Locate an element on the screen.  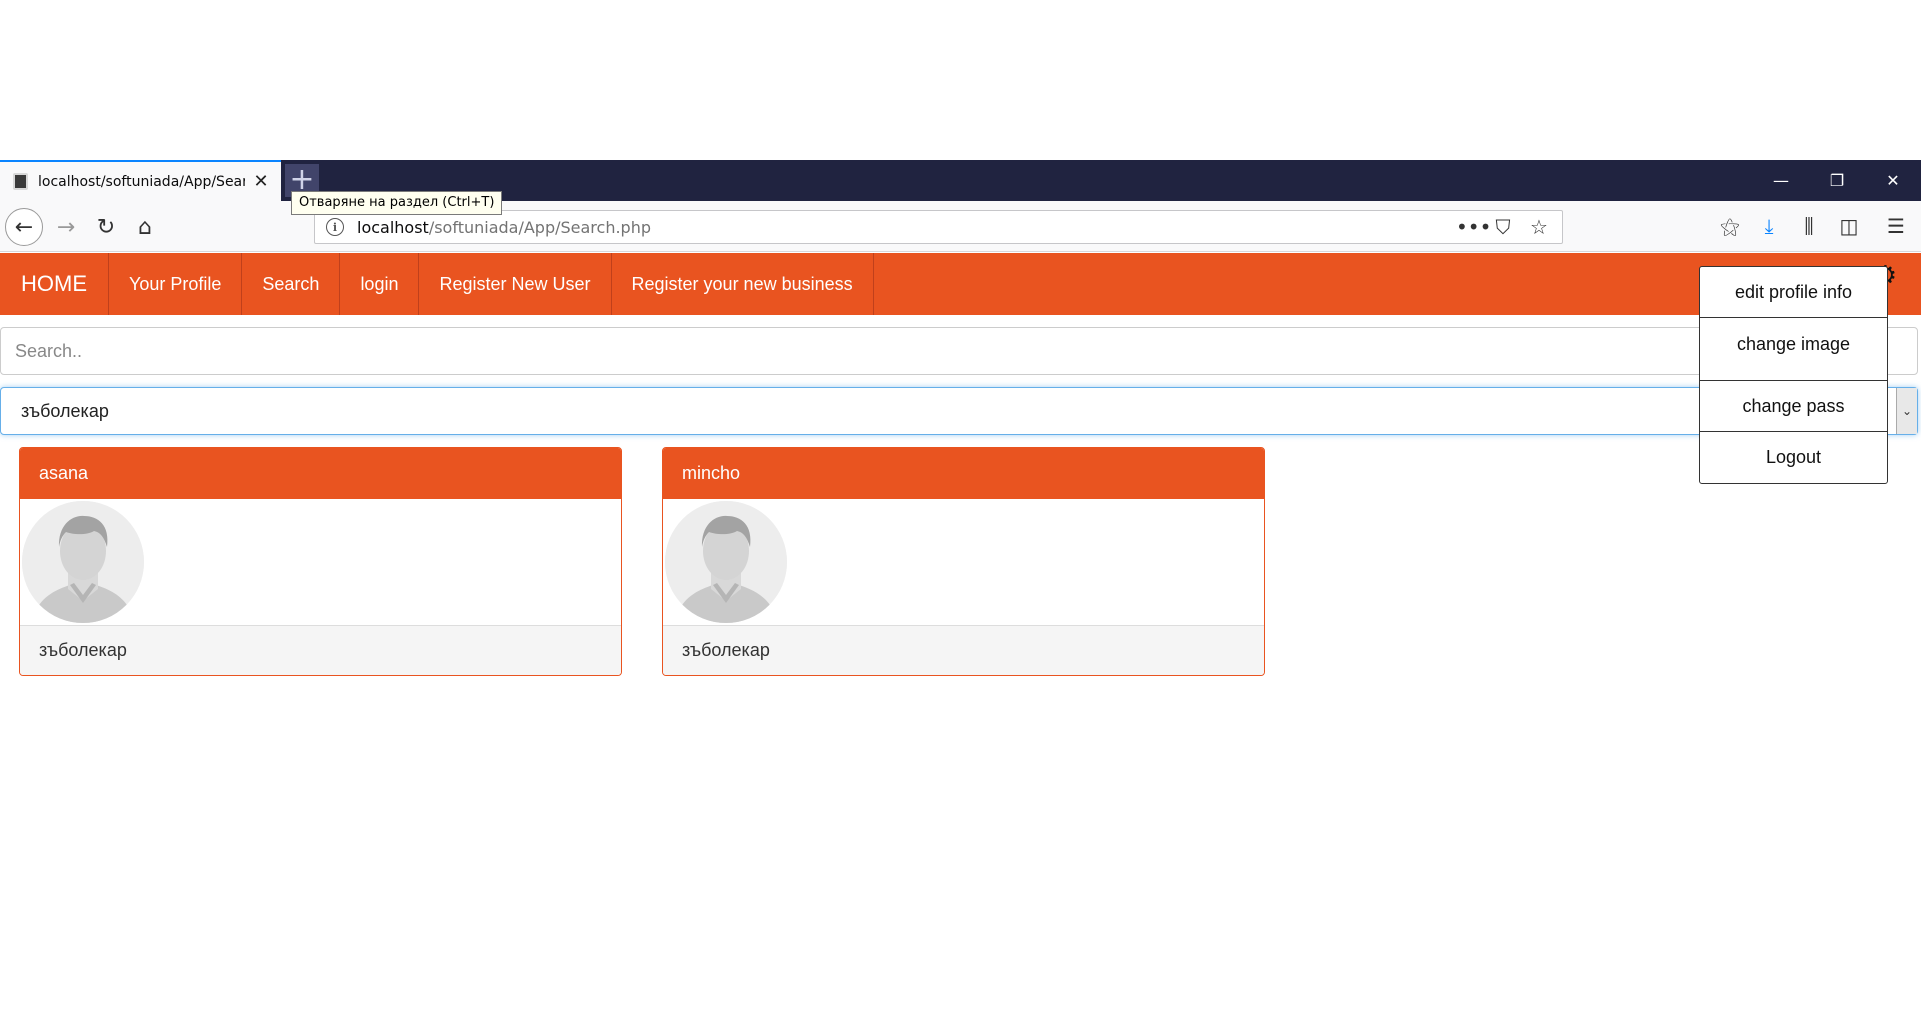
download-icon: ⤓ is located at coordinates (1769, 226).